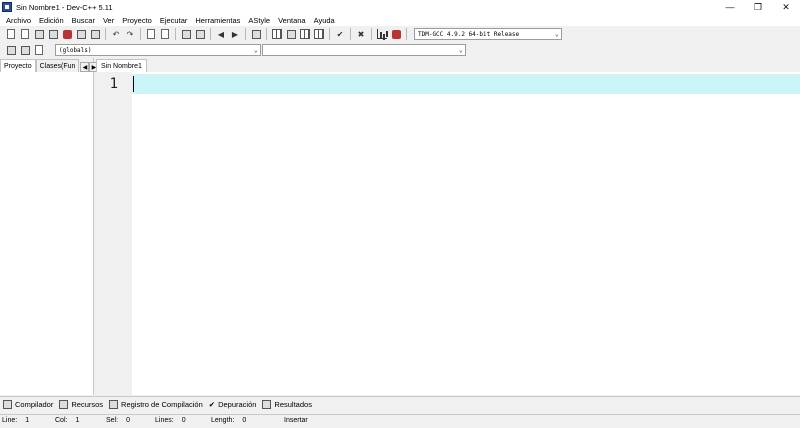  Describe the element at coordinates (116, 34) in the screenshot. I see `undo-button: ↶` at that location.